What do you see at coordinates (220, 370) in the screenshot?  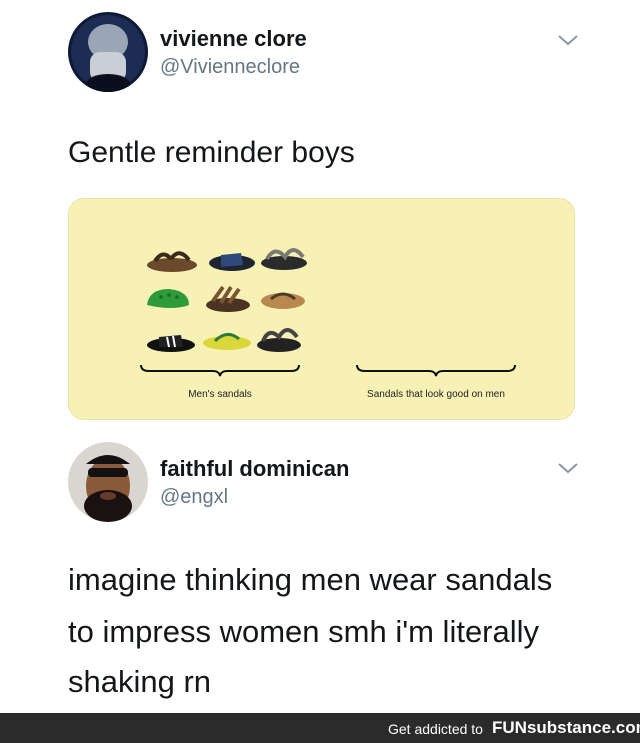 I see `brace-left` at bounding box center [220, 370].